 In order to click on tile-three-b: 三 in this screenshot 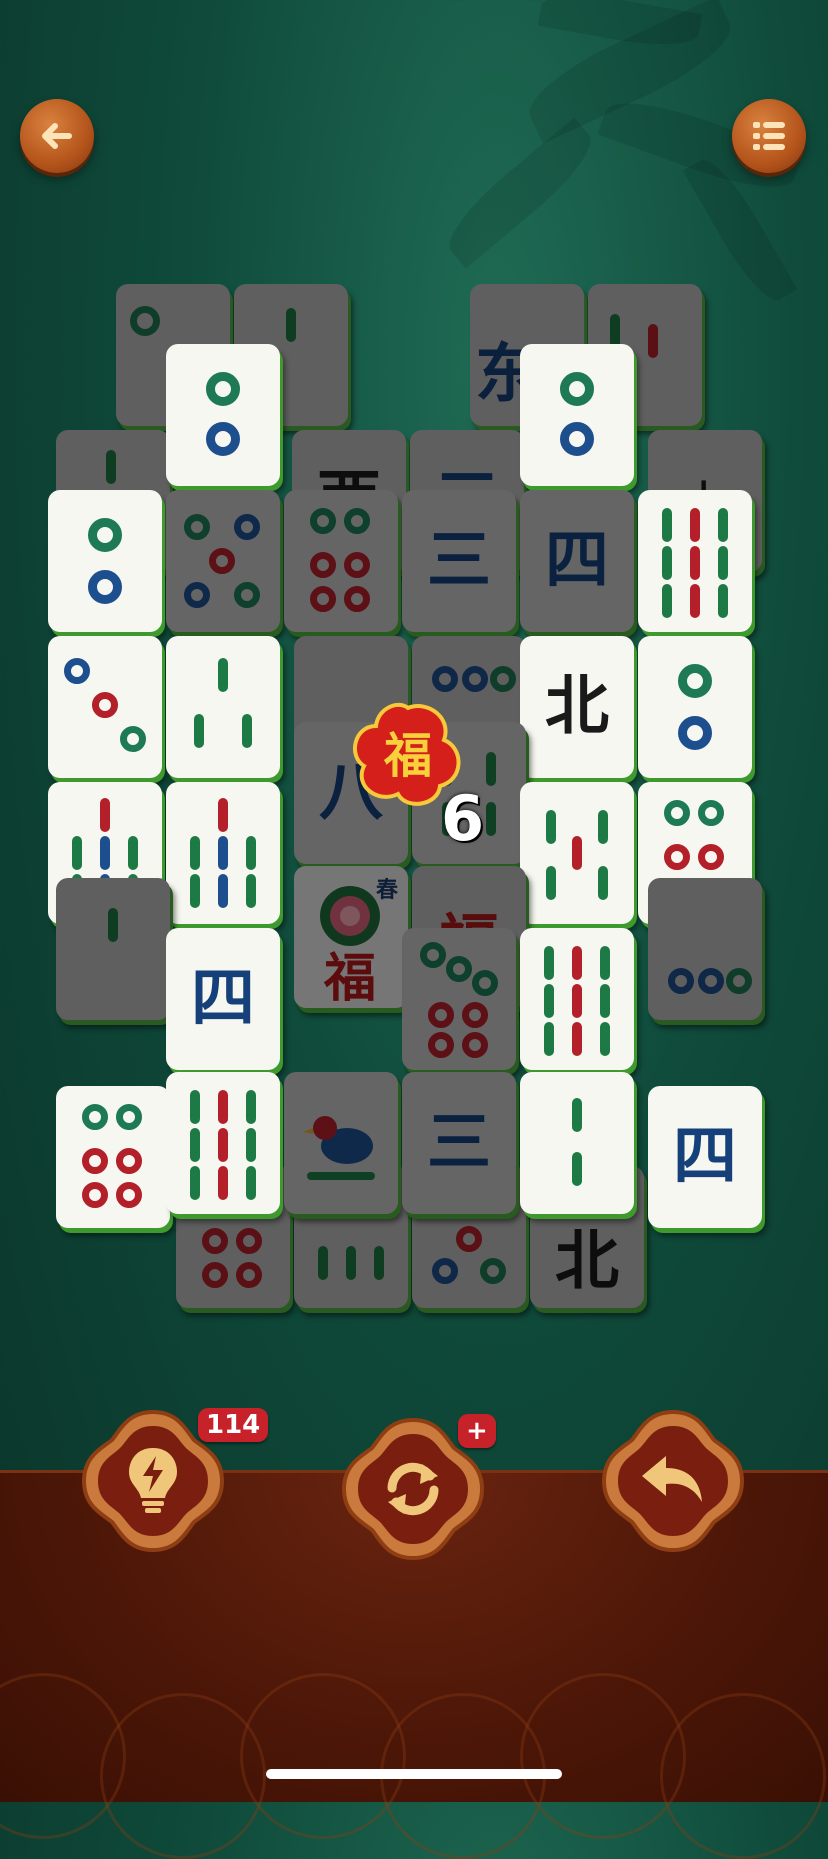, I will do `click(459, 1143)`.